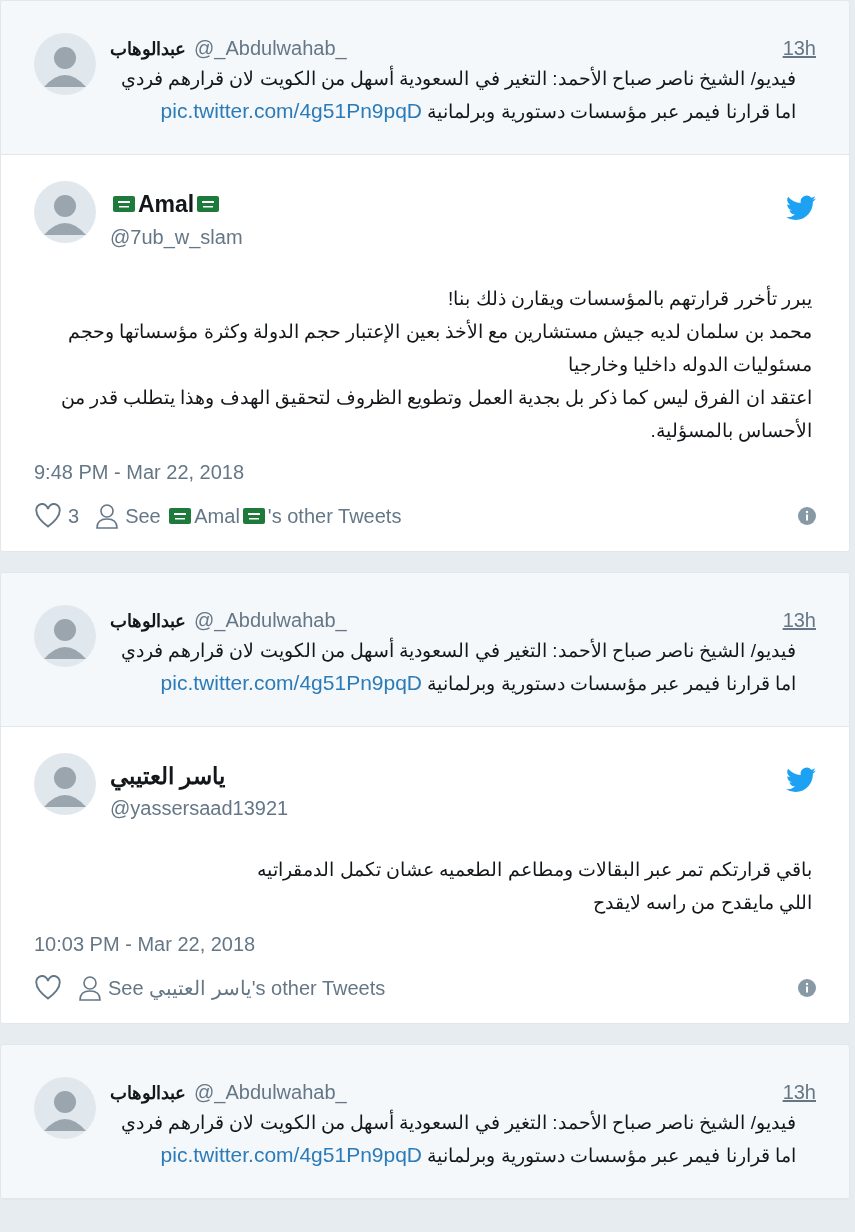  I want to click on other-tweets-link: See Amal 's other Tweets, so click(263, 515).